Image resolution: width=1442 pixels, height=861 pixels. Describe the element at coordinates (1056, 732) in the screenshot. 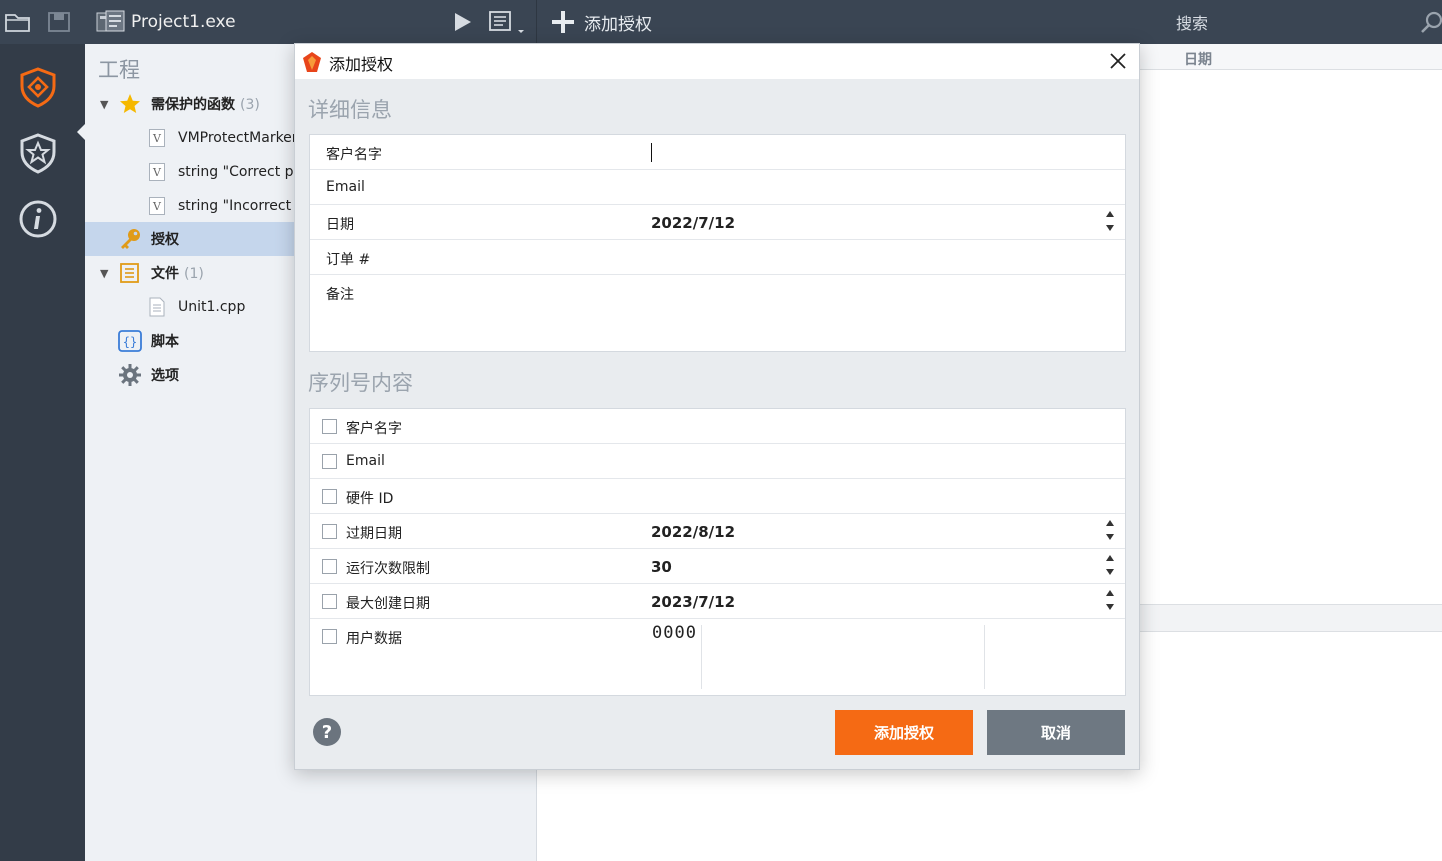

I see `cancel-button: 取消` at that location.